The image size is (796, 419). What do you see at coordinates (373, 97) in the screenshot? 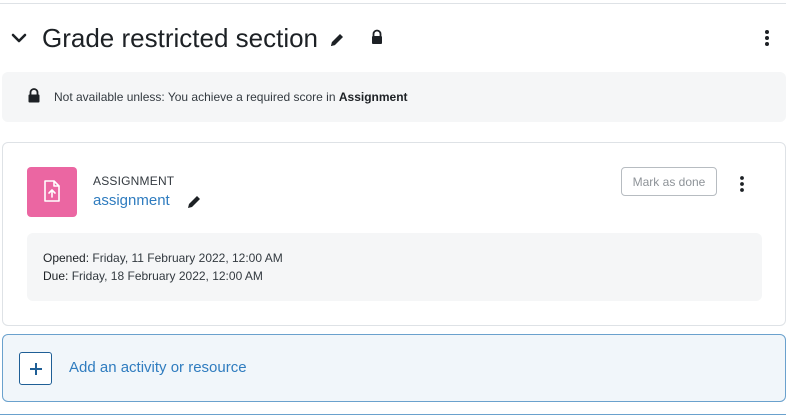
I see `availability-target: Assignment` at bounding box center [373, 97].